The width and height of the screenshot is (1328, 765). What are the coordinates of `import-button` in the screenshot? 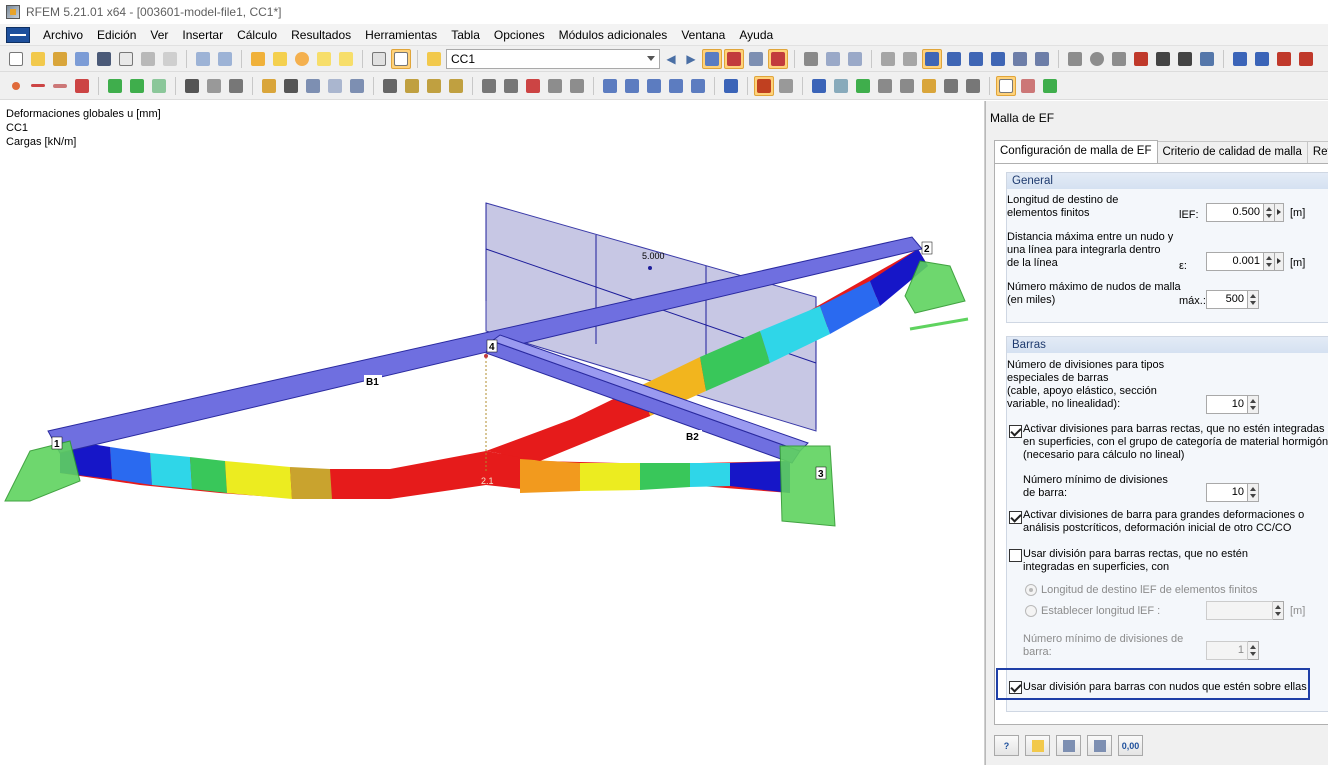 It's located at (1068, 745).